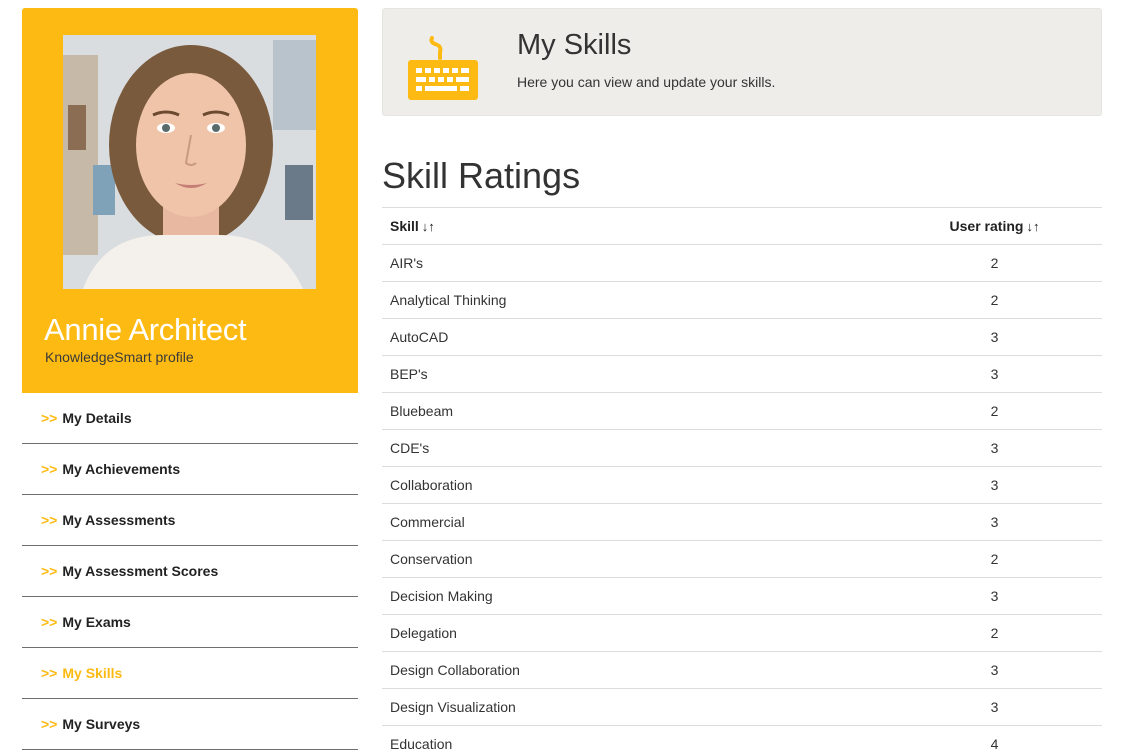 The width and height of the screenshot is (1125, 751). Describe the element at coordinates (634, 411) in the screenshot. I see `skill-name-cell: Bluebeam` at that location.